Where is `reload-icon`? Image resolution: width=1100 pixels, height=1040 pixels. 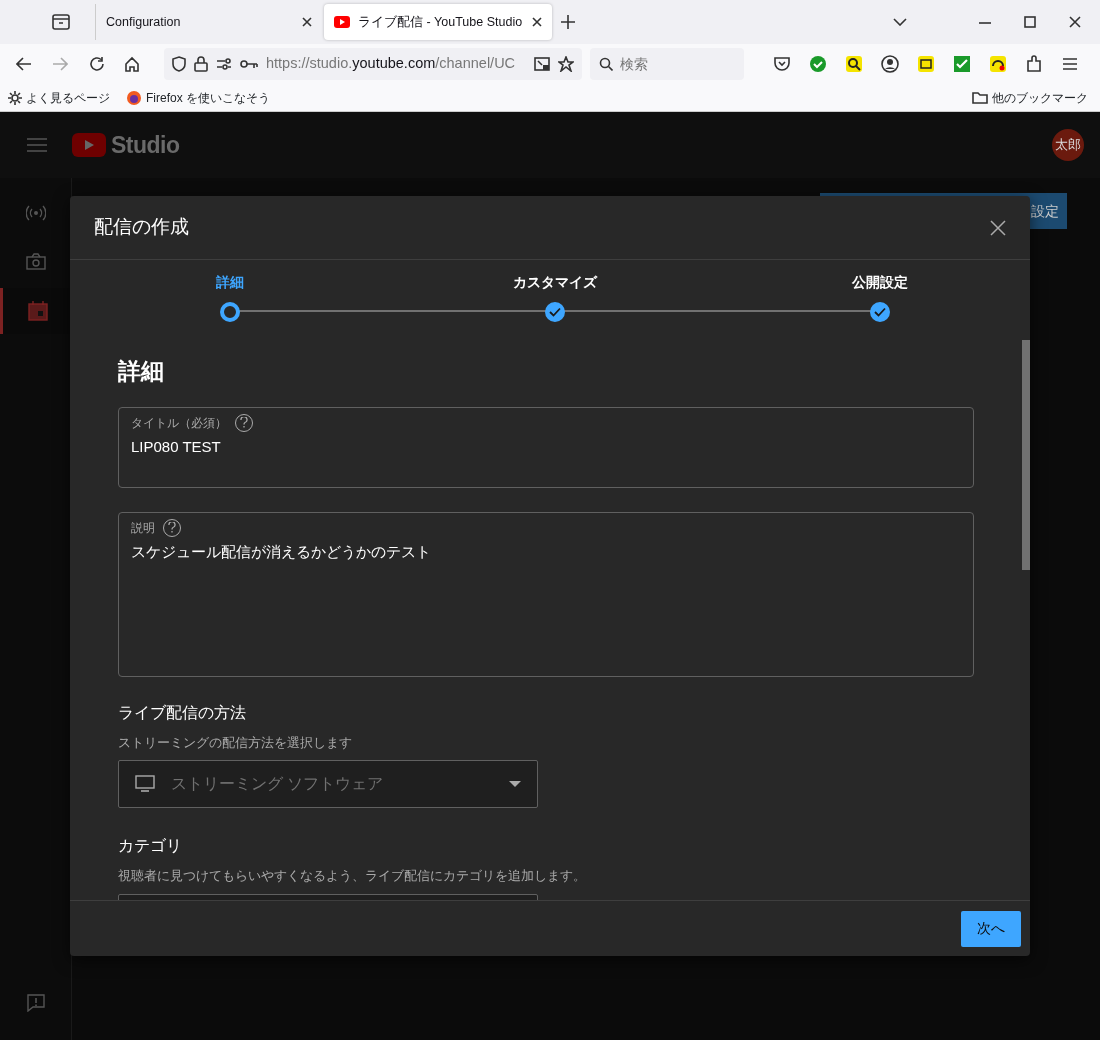 reload-icon is located at coordinates (97, 64).